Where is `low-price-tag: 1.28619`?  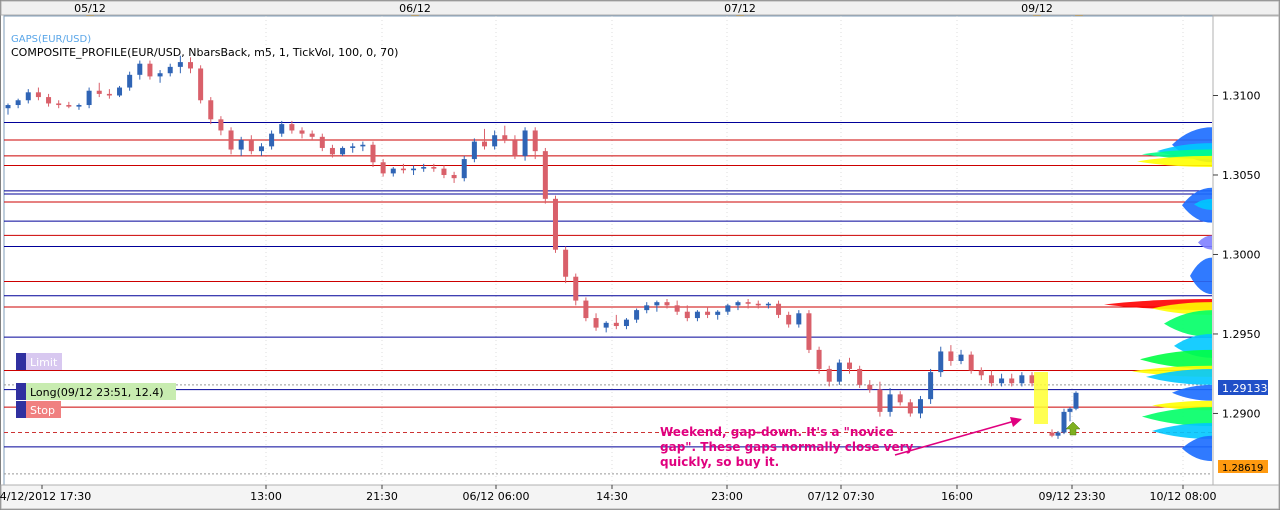 low-price-tag: 1.28619 is located at coordinates (1243, 467).